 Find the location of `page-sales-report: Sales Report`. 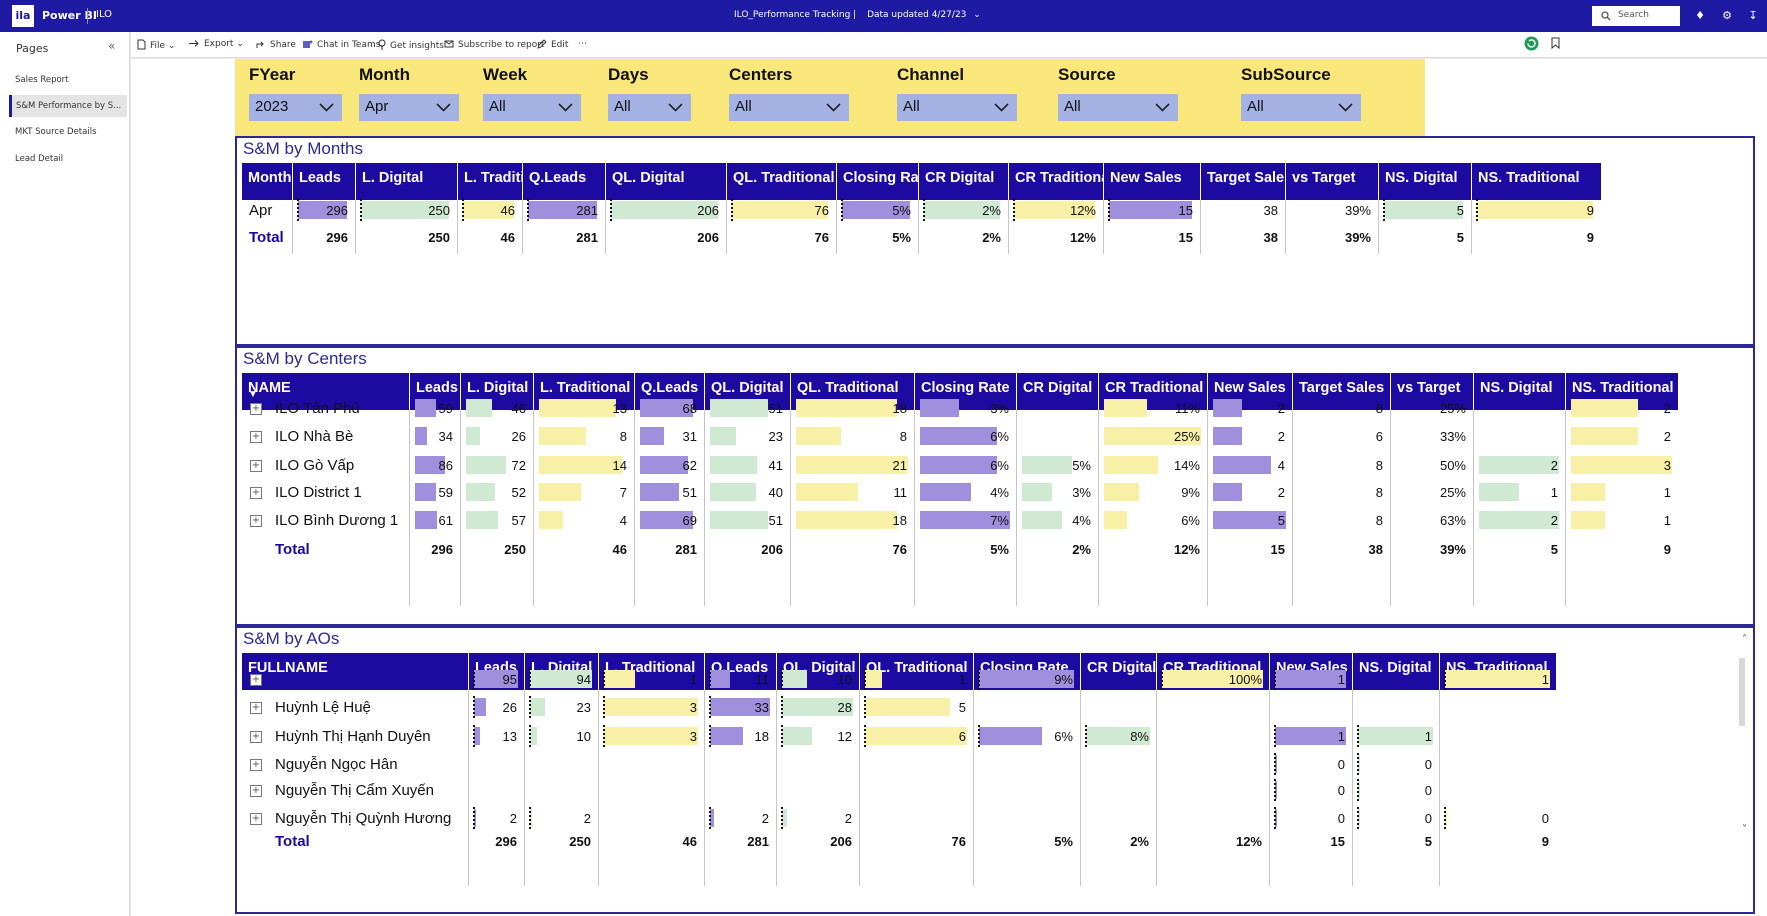

page-sales-report: Sales Report is located at coordinates (68, 80).